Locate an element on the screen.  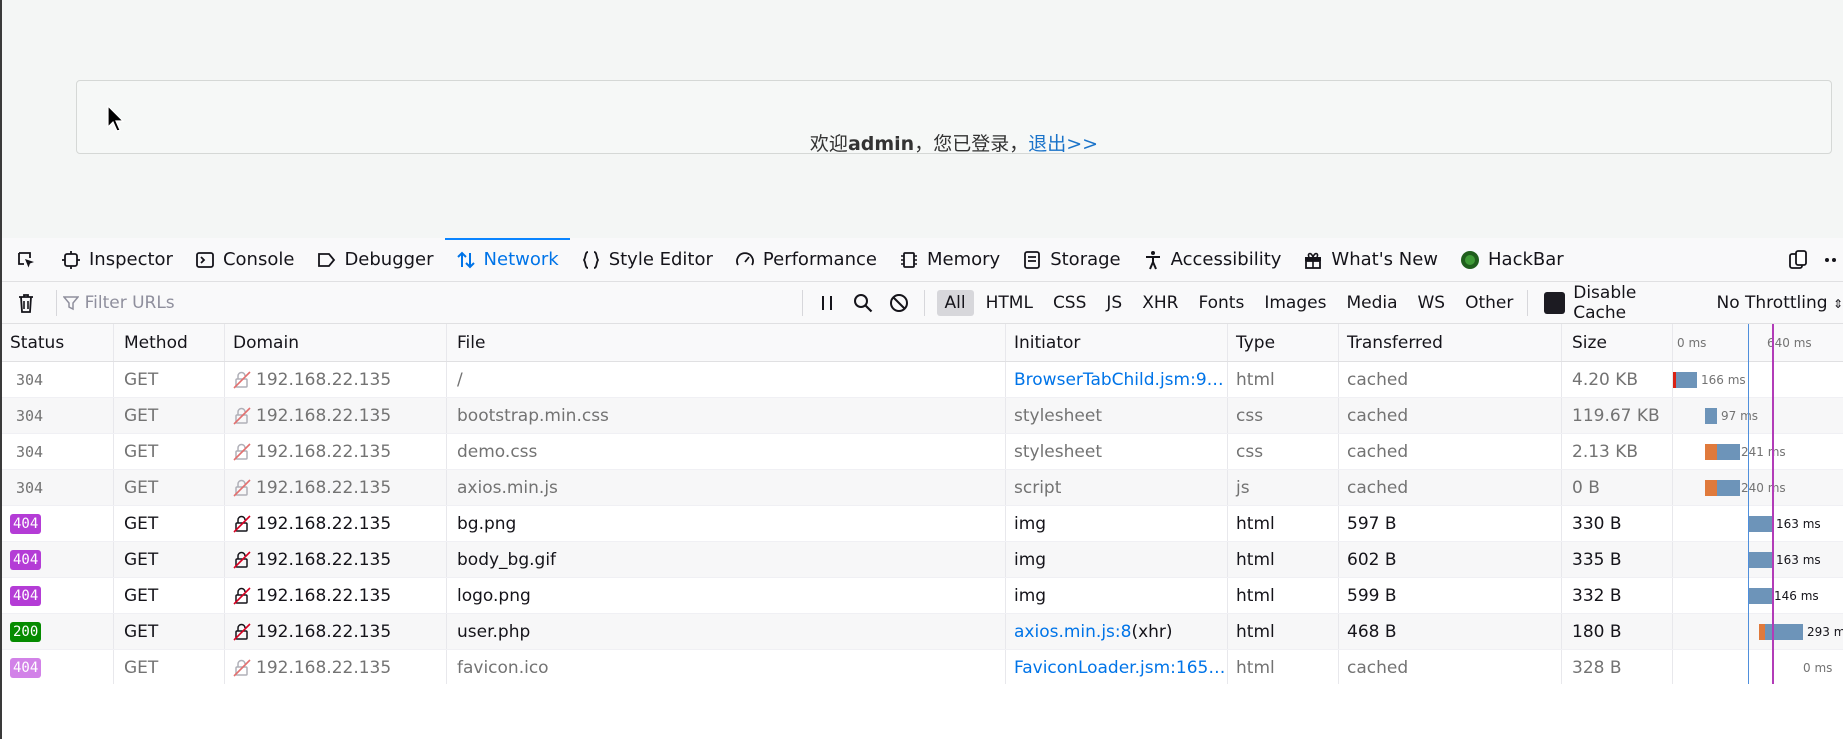
clear-requests-button is located at coordinates (26, 303).